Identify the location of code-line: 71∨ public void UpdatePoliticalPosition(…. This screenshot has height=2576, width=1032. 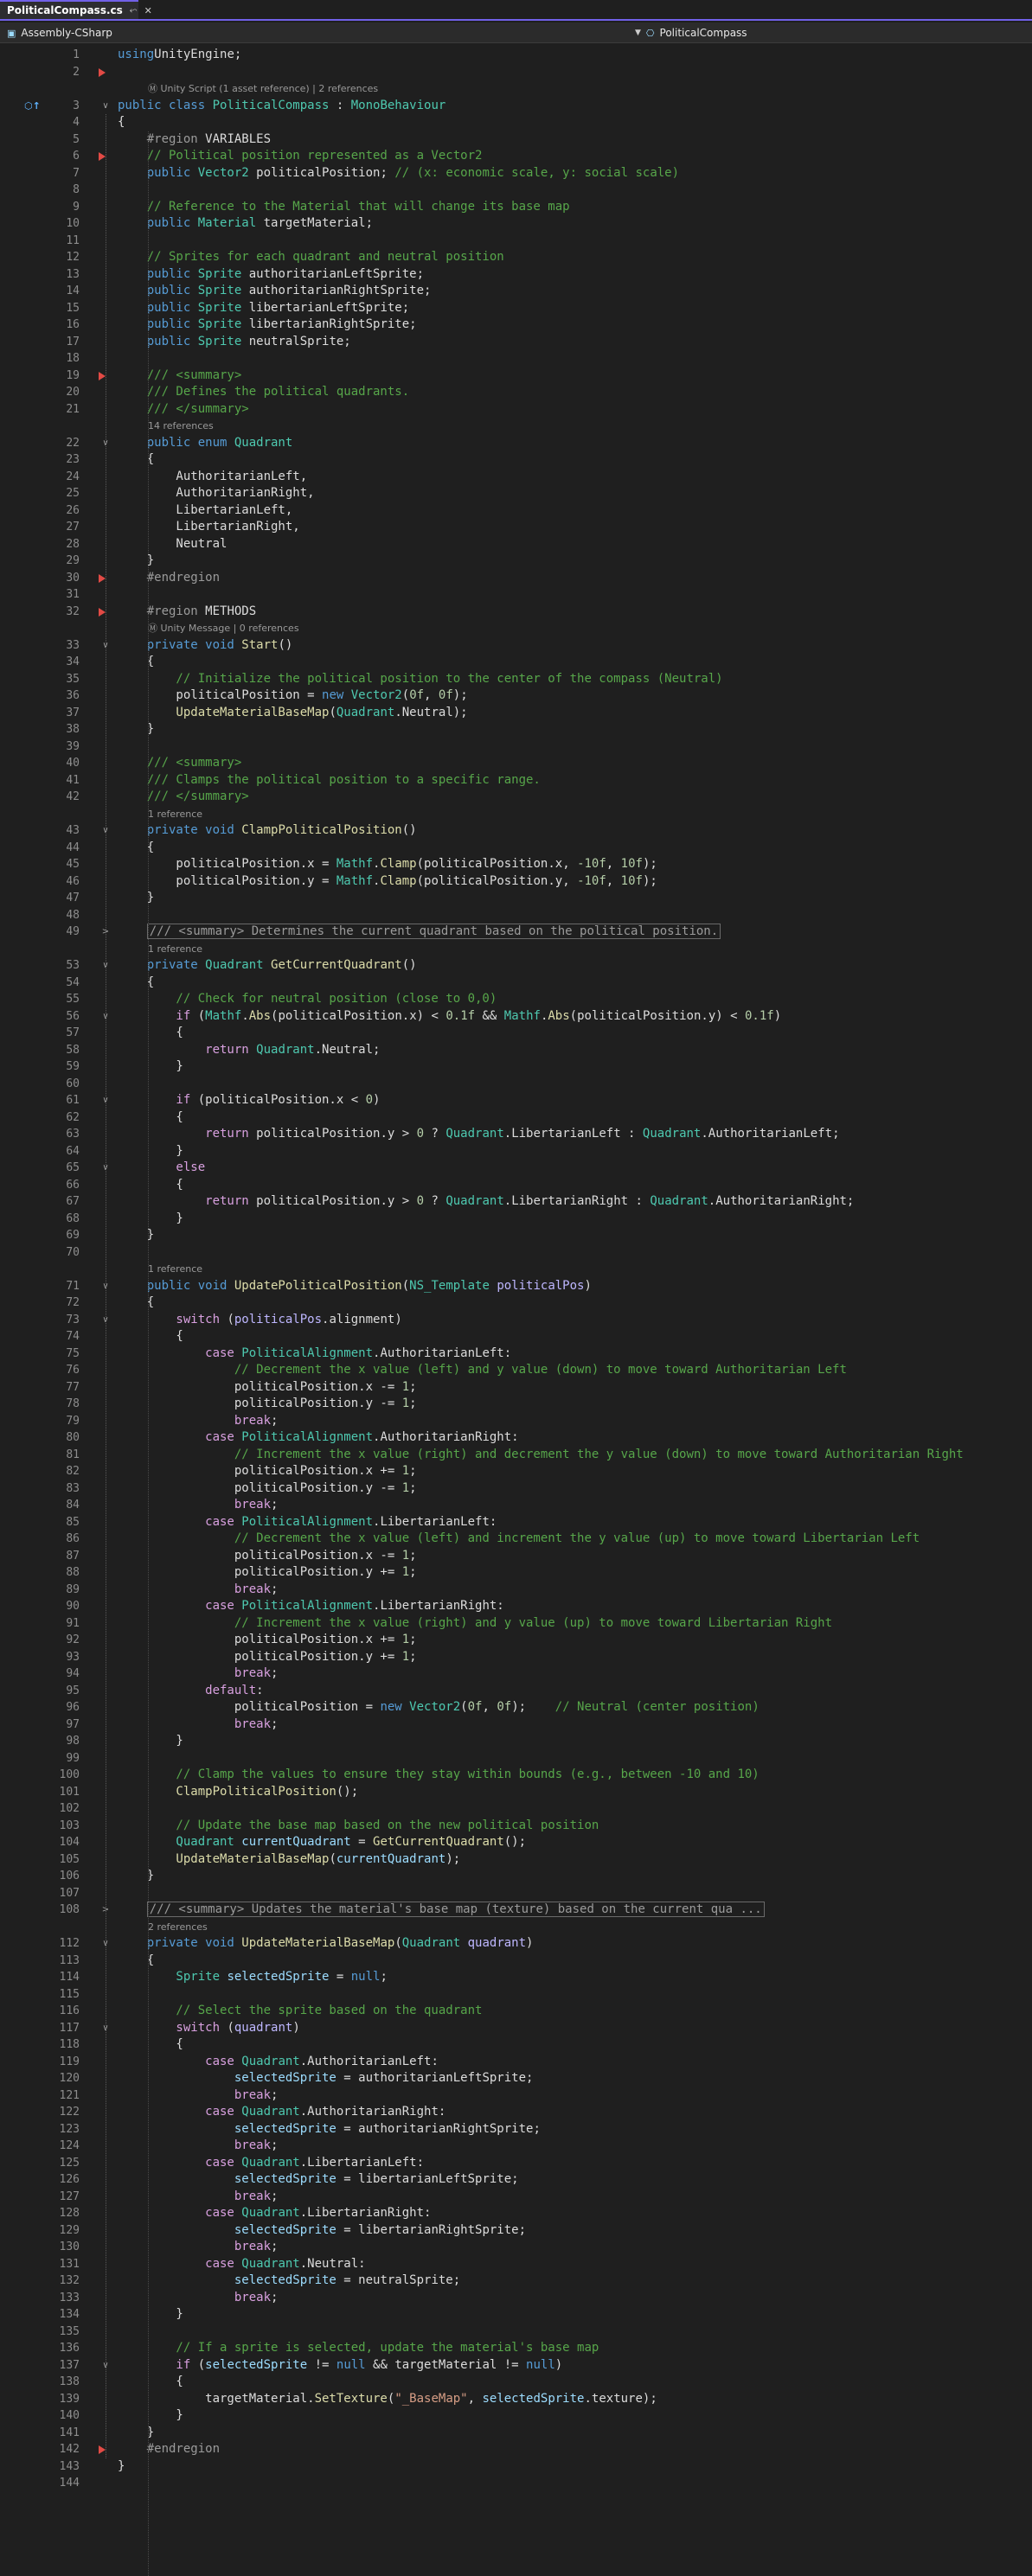
(516, 1286).